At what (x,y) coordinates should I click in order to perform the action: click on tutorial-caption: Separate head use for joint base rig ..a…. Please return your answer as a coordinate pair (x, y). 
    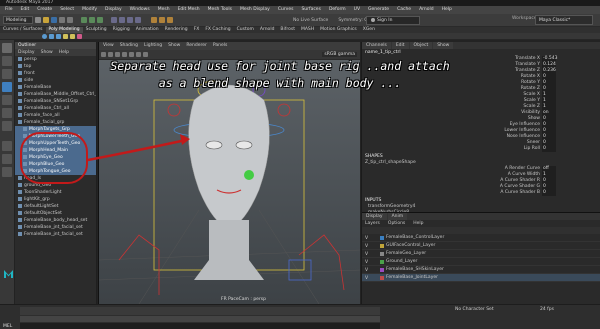
    Looking at the image, I should click on (280, 75).